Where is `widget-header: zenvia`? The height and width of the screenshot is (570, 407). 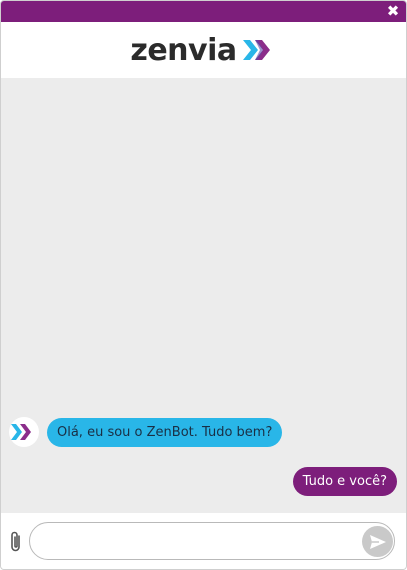
widget-header: zenvia is located at coordinates (203, 50).